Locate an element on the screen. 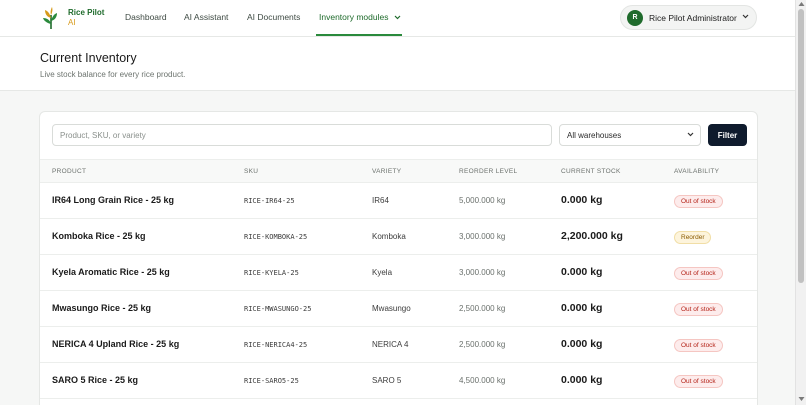  product-name: NERICA 4 Upland Rice - 25 kg is located at coordinates (116, 344).